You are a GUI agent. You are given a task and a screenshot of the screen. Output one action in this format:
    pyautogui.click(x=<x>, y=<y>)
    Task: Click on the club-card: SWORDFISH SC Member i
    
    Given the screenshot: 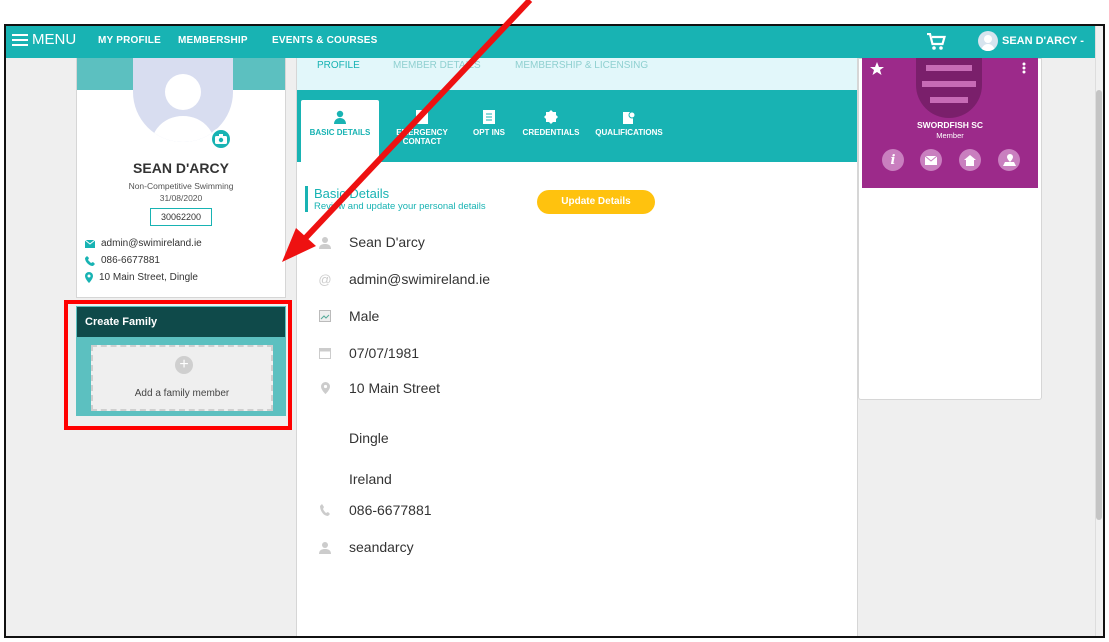 What is the action you would take?
    pyautogui.click(x=950, y=123)
    